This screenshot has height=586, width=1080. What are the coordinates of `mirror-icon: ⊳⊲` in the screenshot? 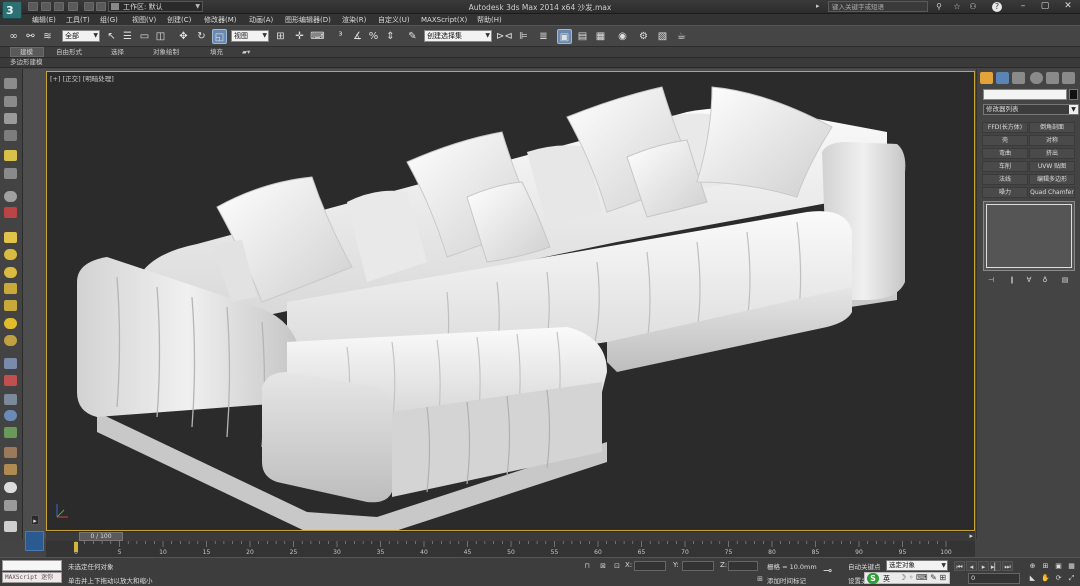 It's located at (504, 36).